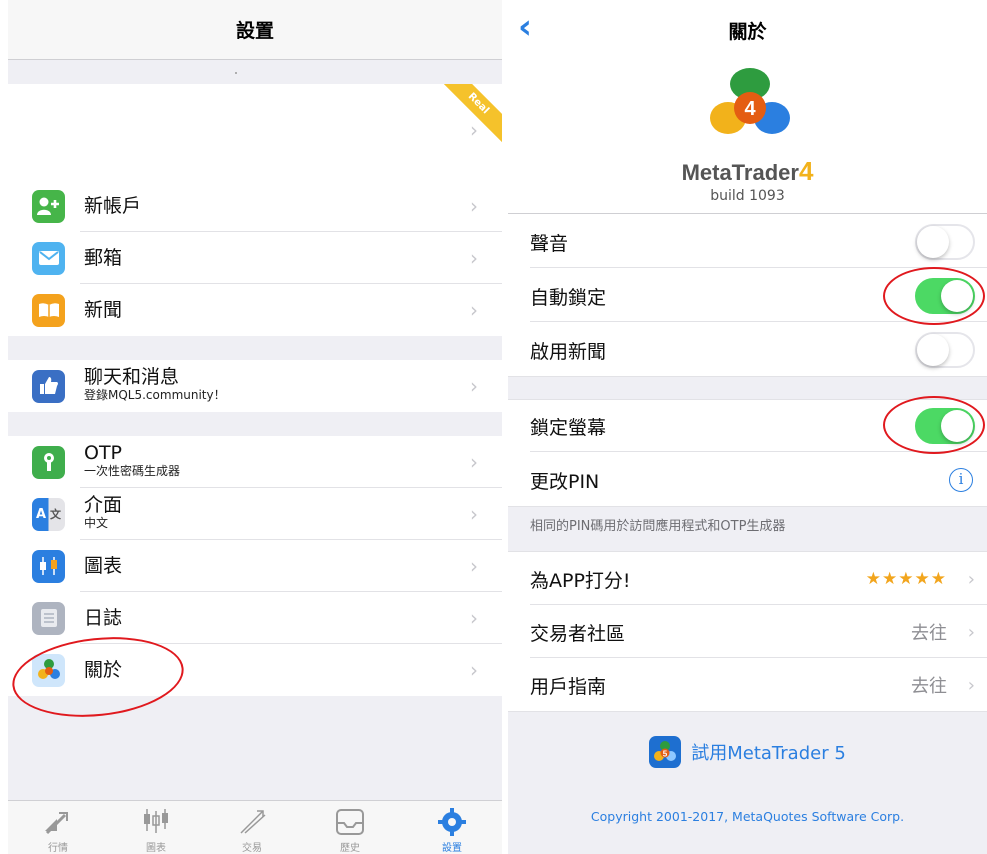  I want to click on settings-item-sublabel: 一次性密碼生成器, so click(132, 471).